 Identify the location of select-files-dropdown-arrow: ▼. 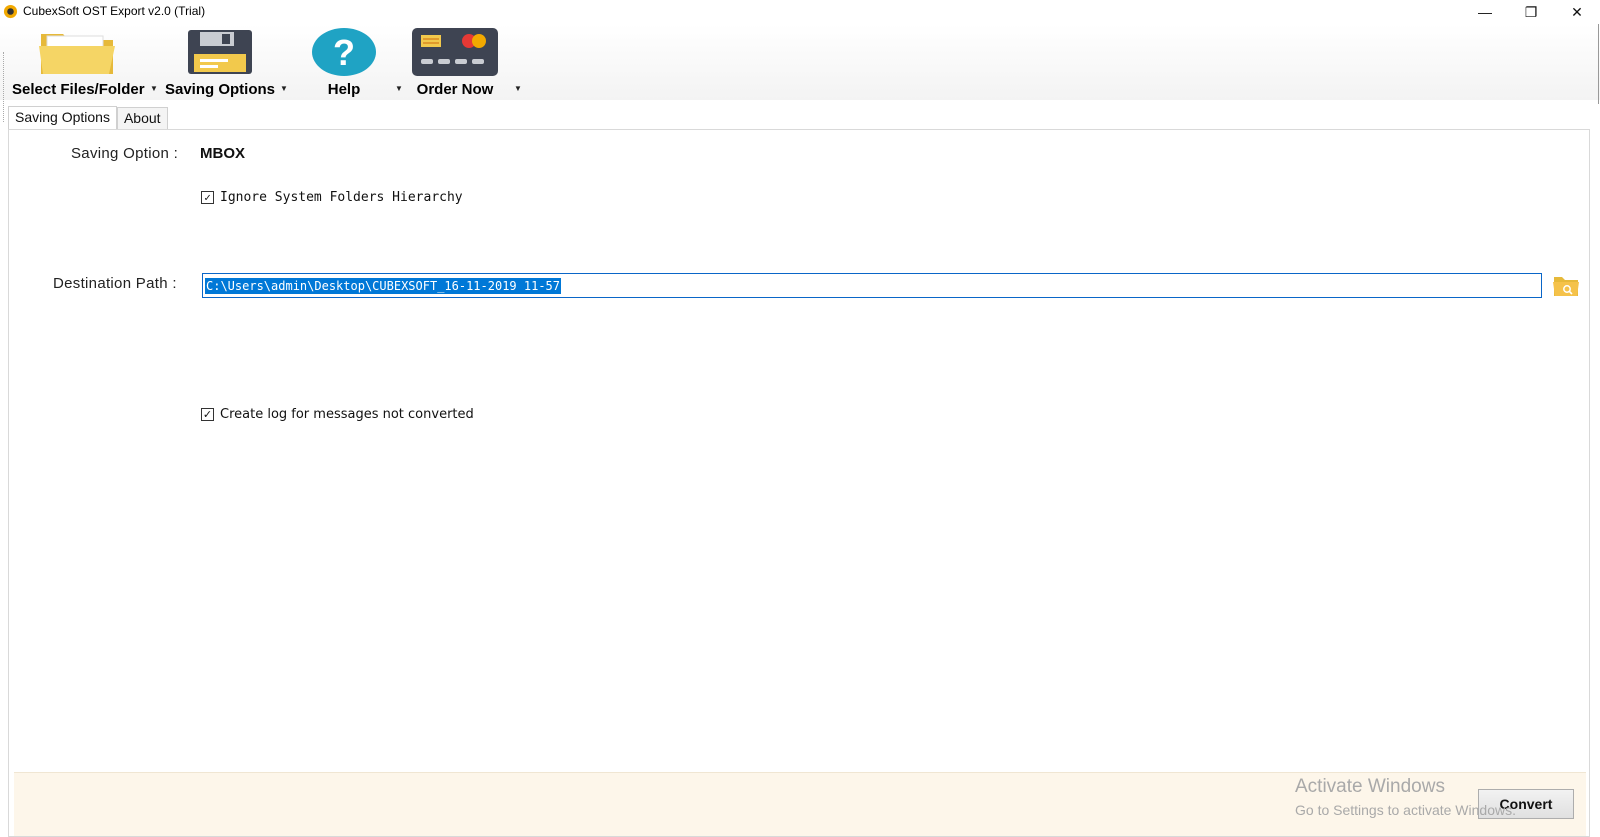
(154, 88).